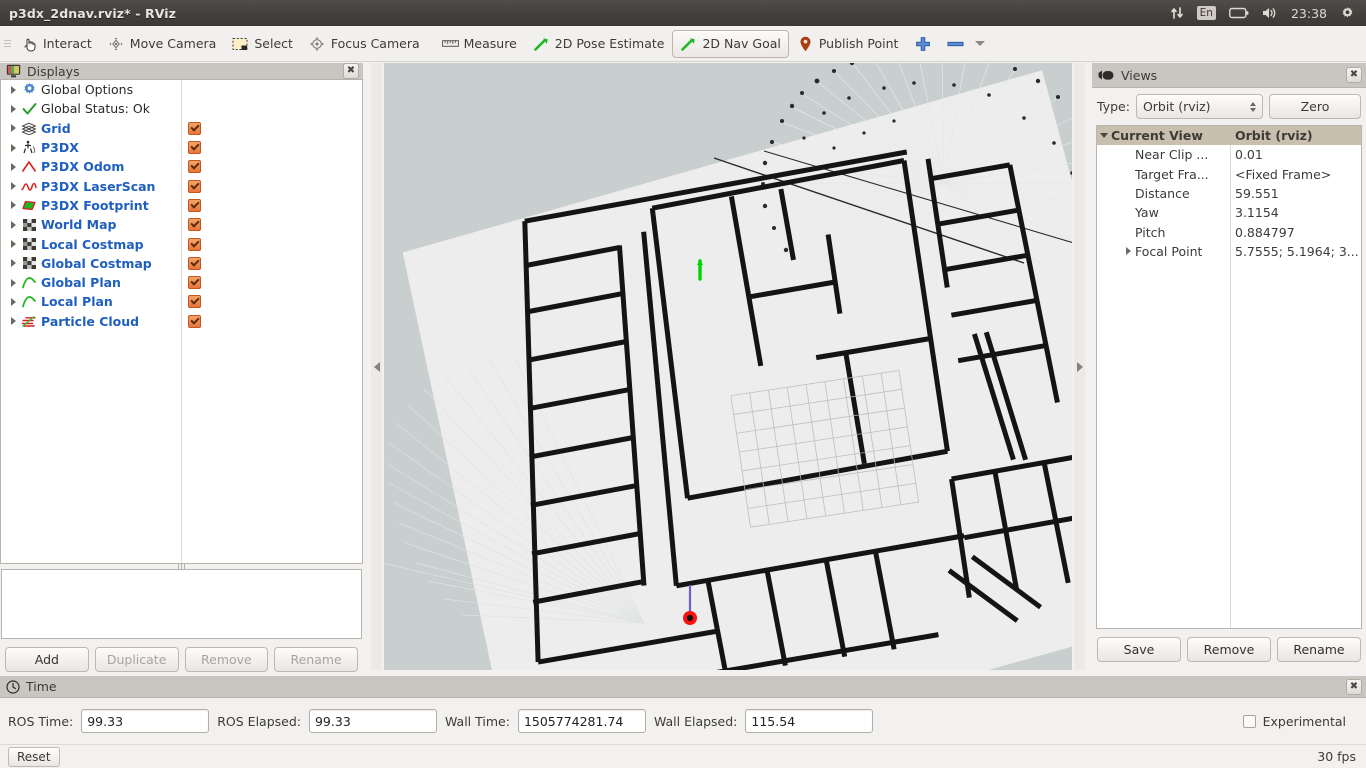 The width and height of the screenshot is (1366, 768). I want to click on remove-display-button: Remove, so click(226, 659).